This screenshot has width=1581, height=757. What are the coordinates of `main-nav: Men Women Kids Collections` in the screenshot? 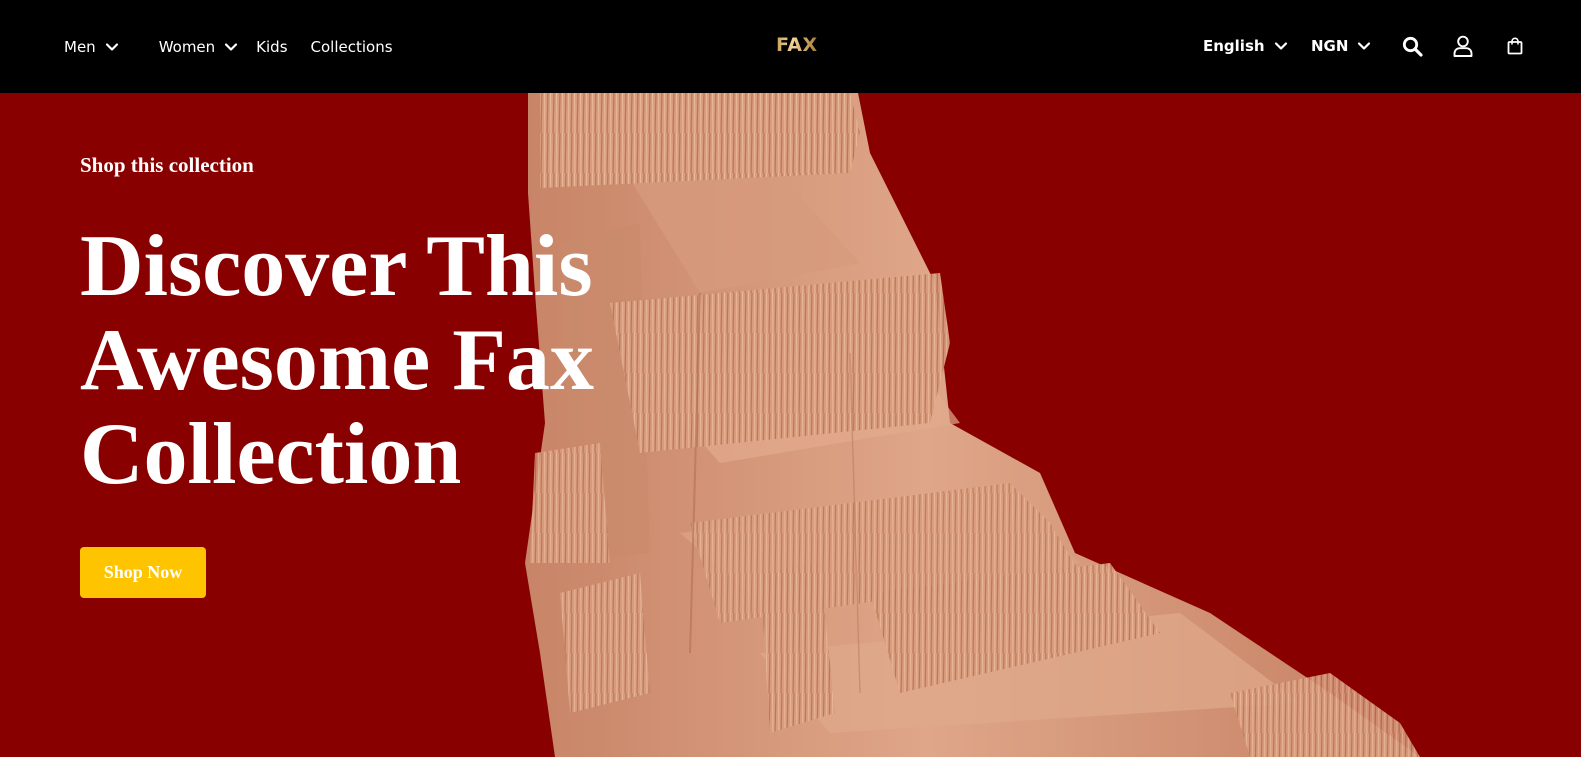 It's located at (228, 46).